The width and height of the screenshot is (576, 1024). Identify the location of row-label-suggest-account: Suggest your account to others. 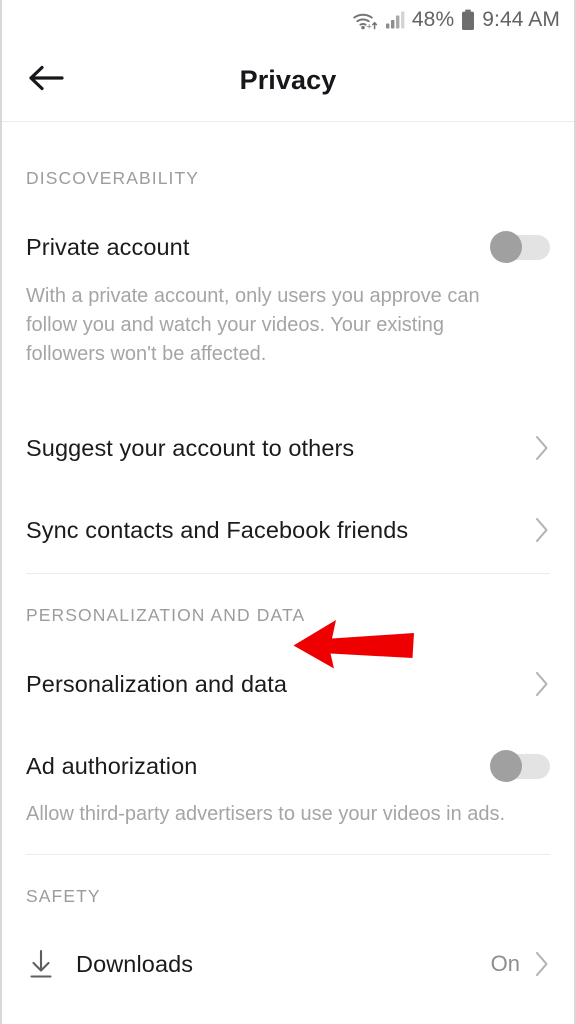
(190, 447).